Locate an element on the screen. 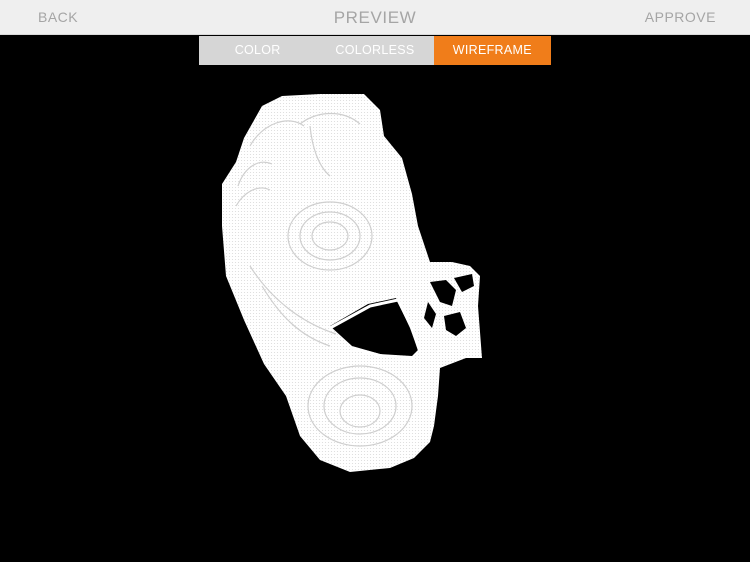 This screenshot has height=562, width=750. page-title: PREVIEW is located at coordinates (375, 17).